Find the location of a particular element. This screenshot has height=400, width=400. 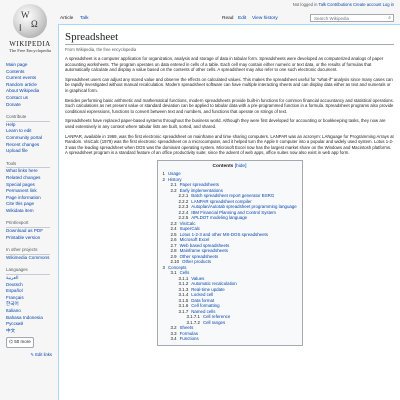

toc-entry-number: 3.2 is located at coordinates (173, 328).